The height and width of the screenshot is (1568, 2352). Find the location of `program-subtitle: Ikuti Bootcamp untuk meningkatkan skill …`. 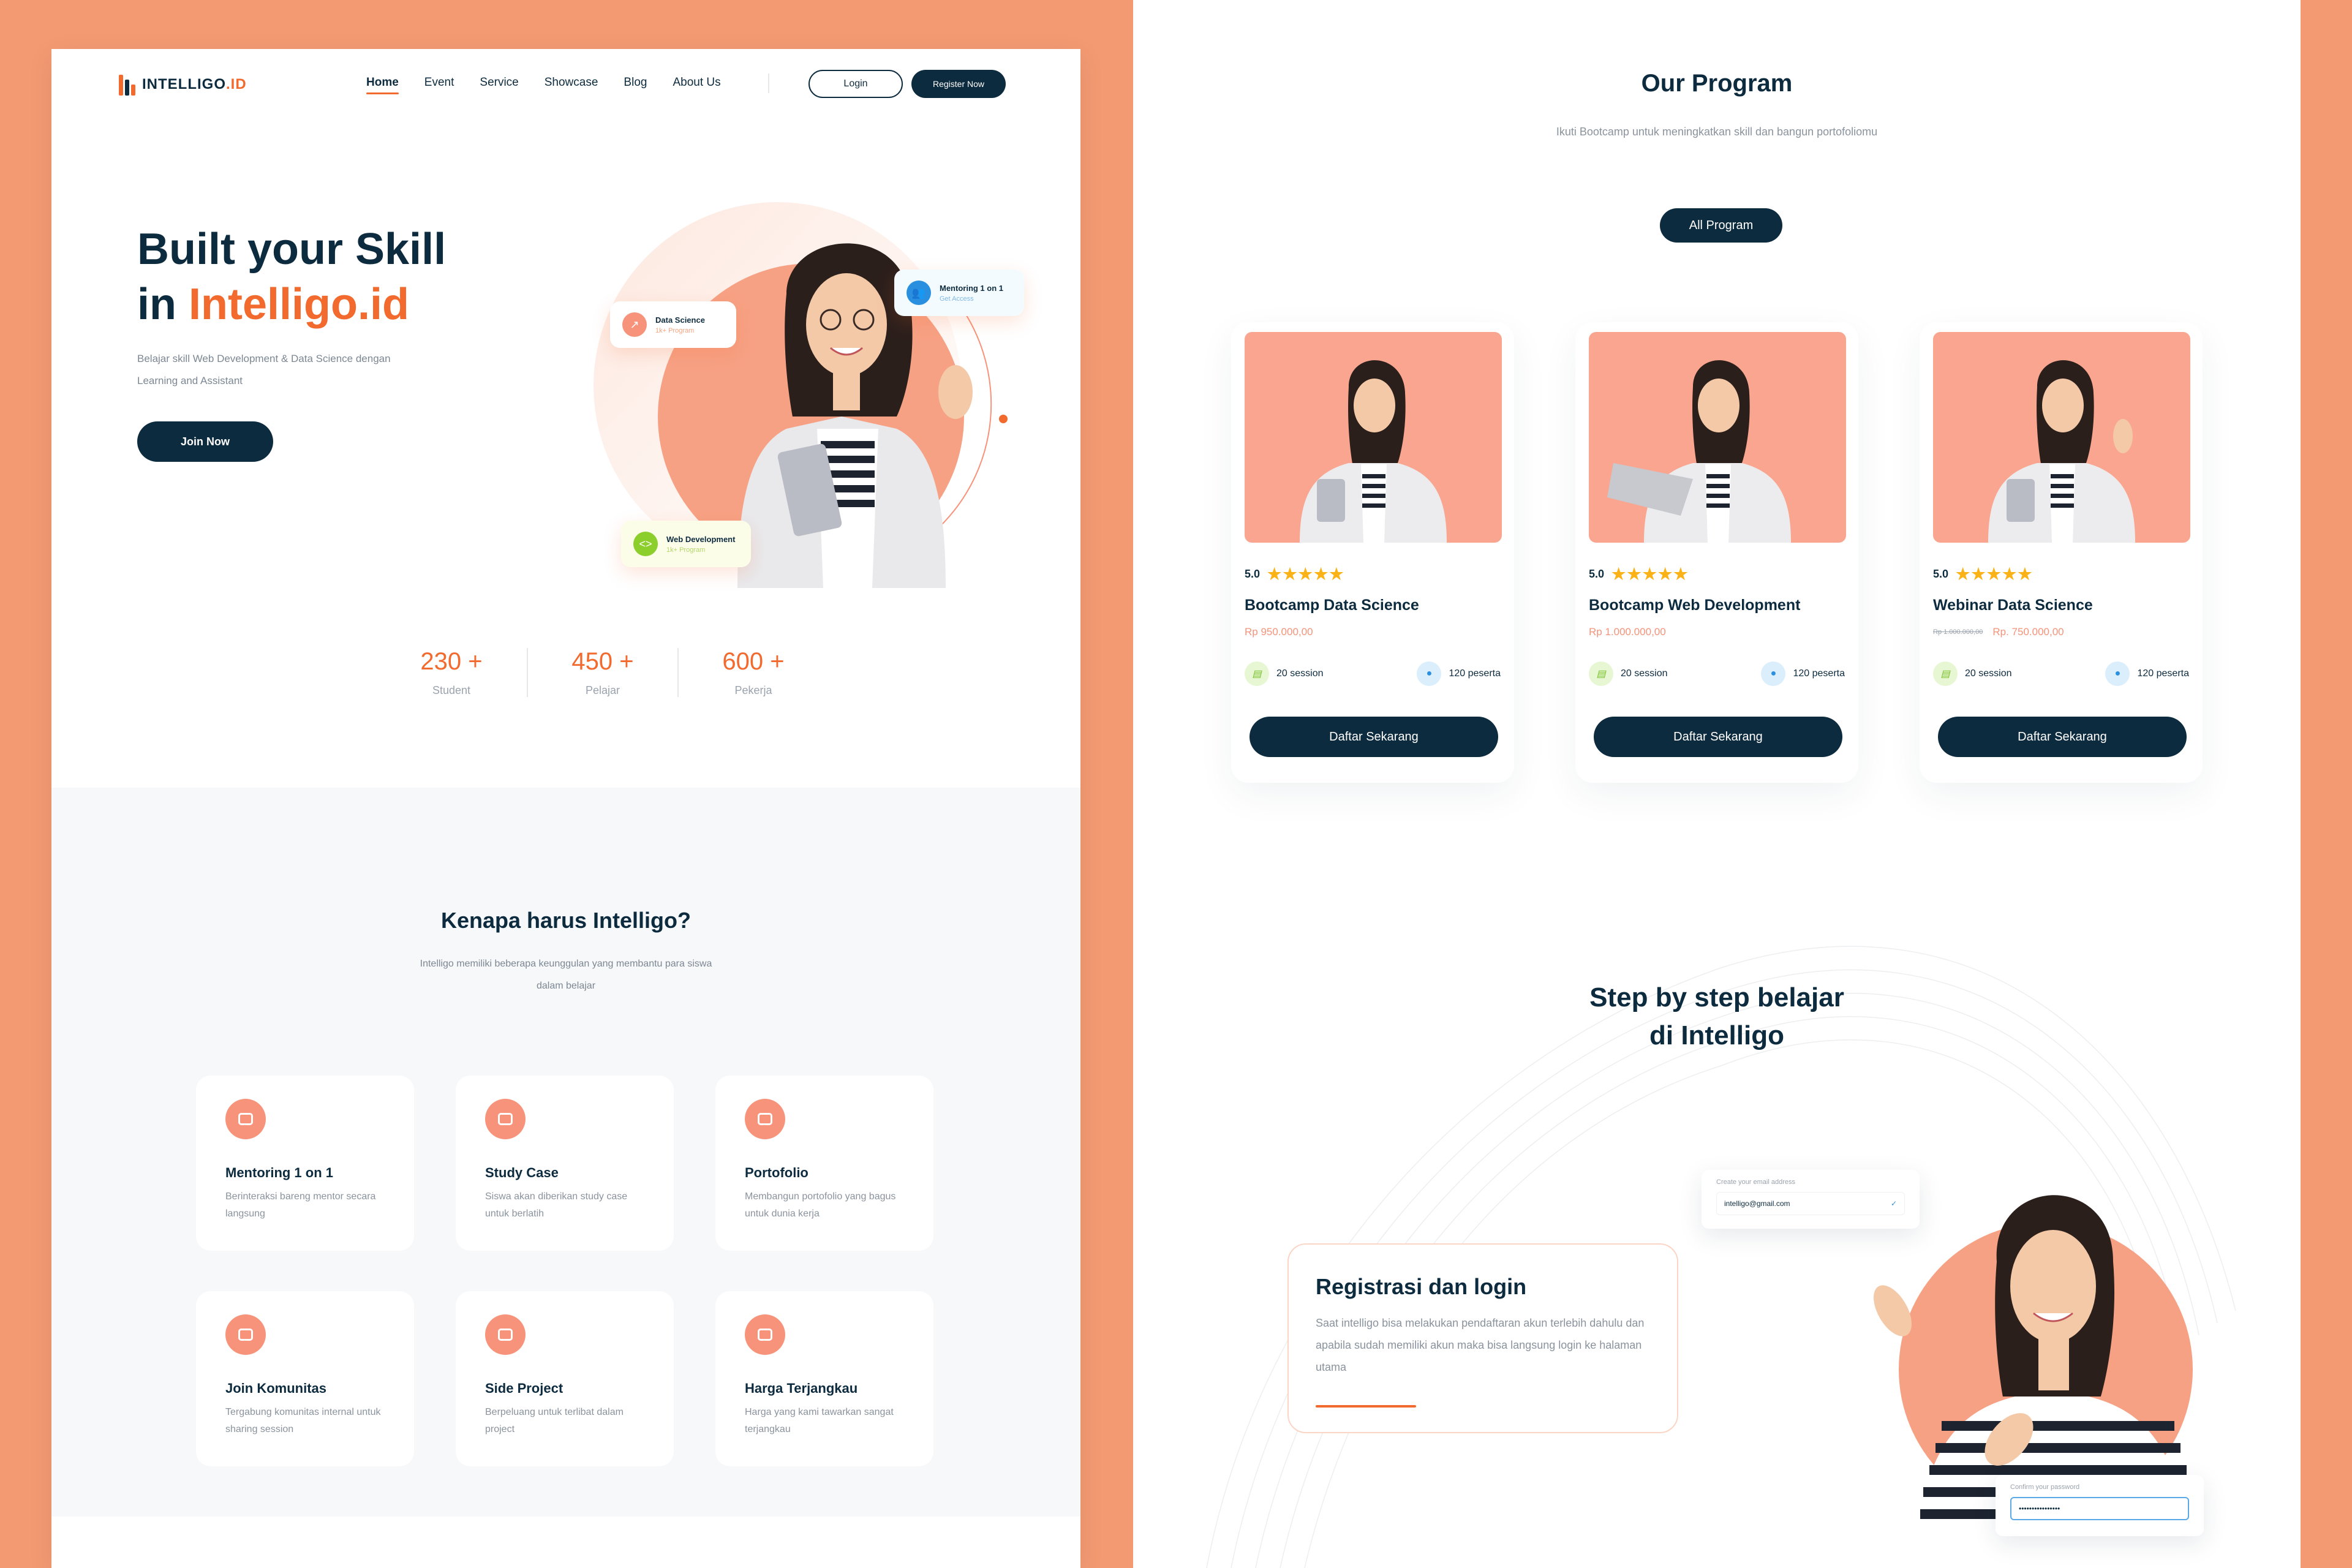

program-subtitle: Ikuti Bootcamp untuk meningkatkan skill … is located at coordinates (1717, 132).